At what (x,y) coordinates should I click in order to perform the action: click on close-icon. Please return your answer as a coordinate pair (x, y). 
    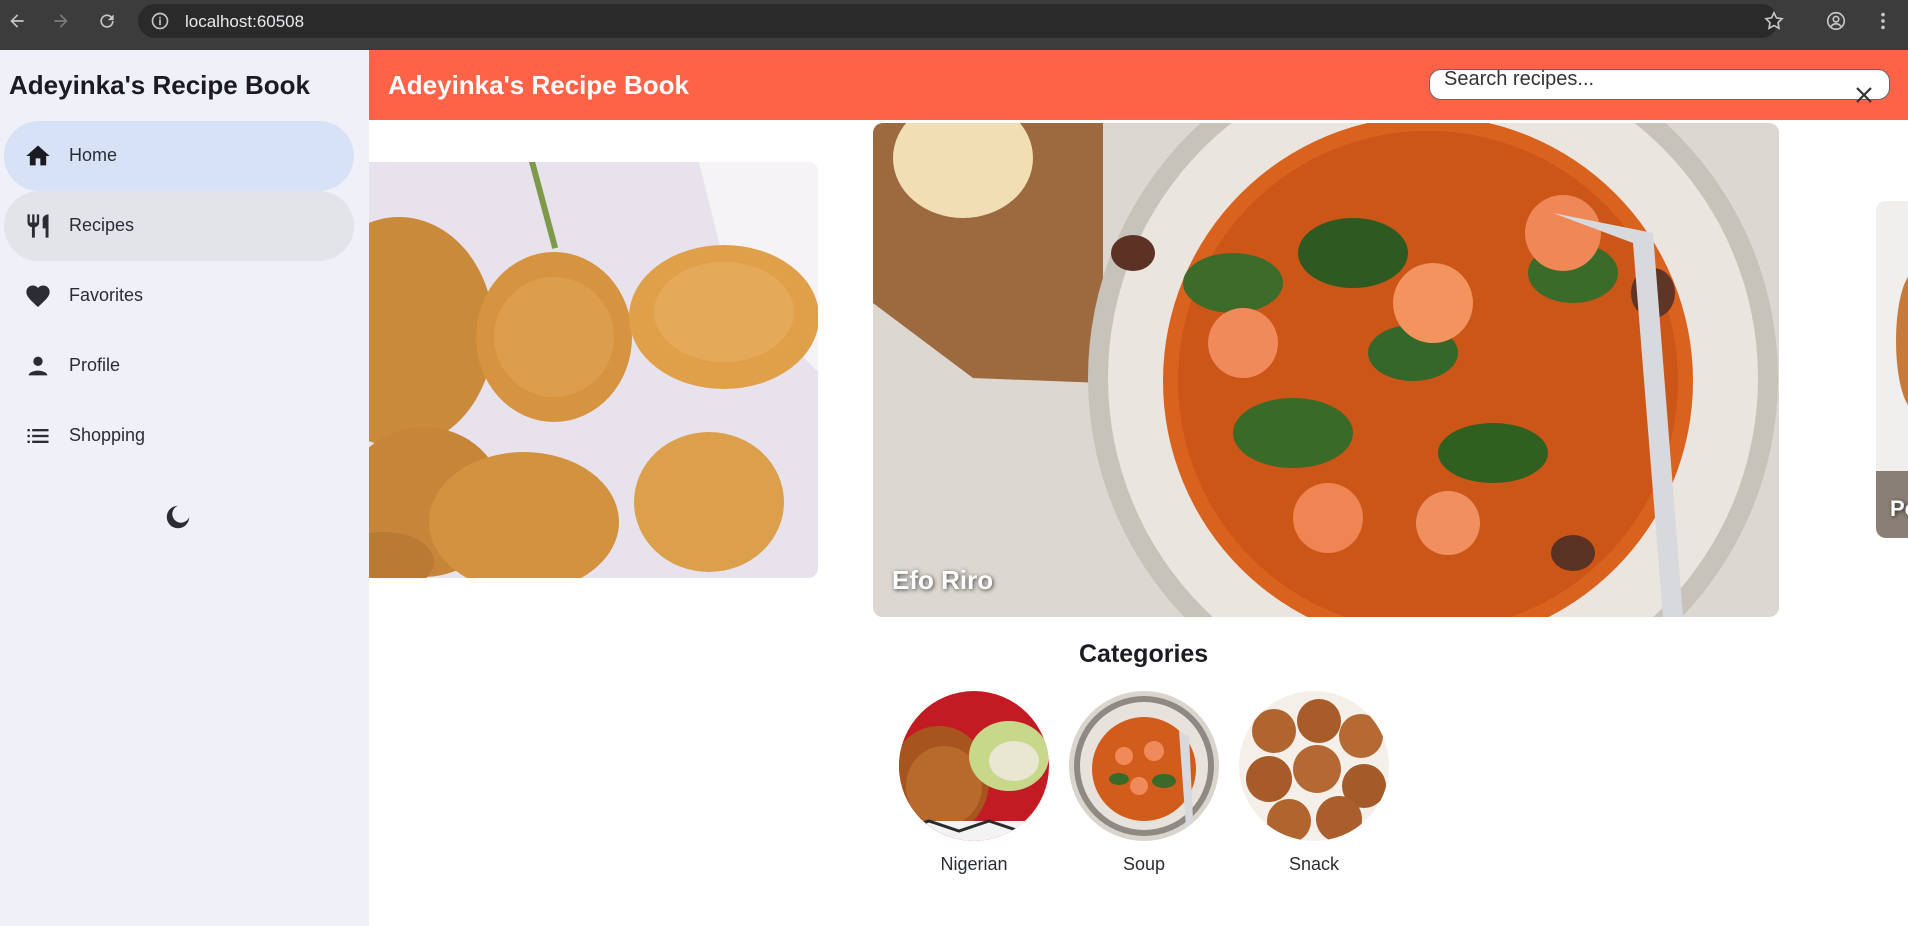
    Looking at the image, I should click on (1864, 95).